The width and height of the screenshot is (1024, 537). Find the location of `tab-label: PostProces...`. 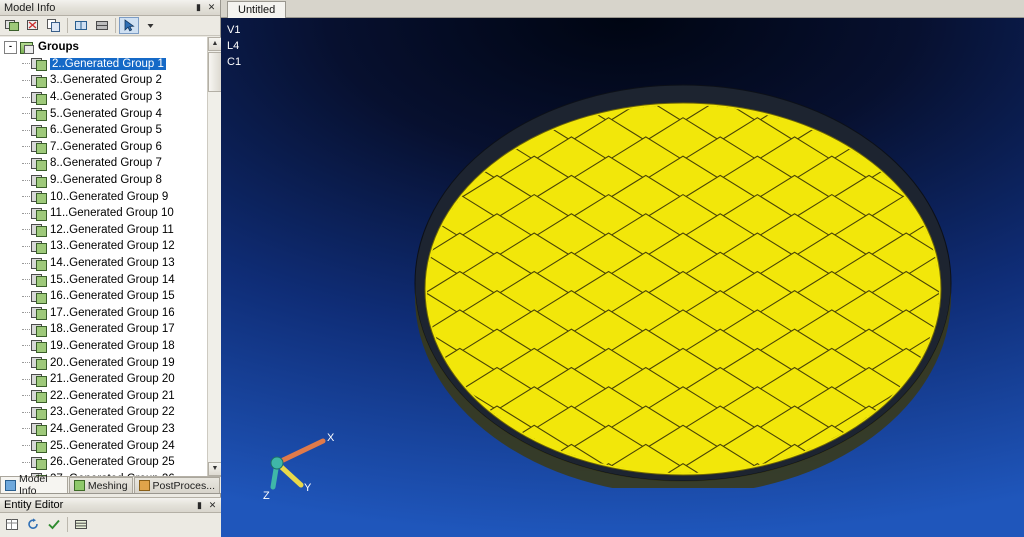

tab-label: PostProces... is located at coordinates (183, 485).